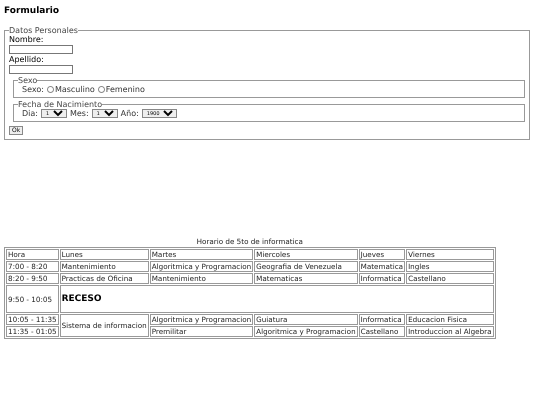  Describe the element at coordinates (79, 113) in the screenshot. I see `select-label: Mes:` at that location.